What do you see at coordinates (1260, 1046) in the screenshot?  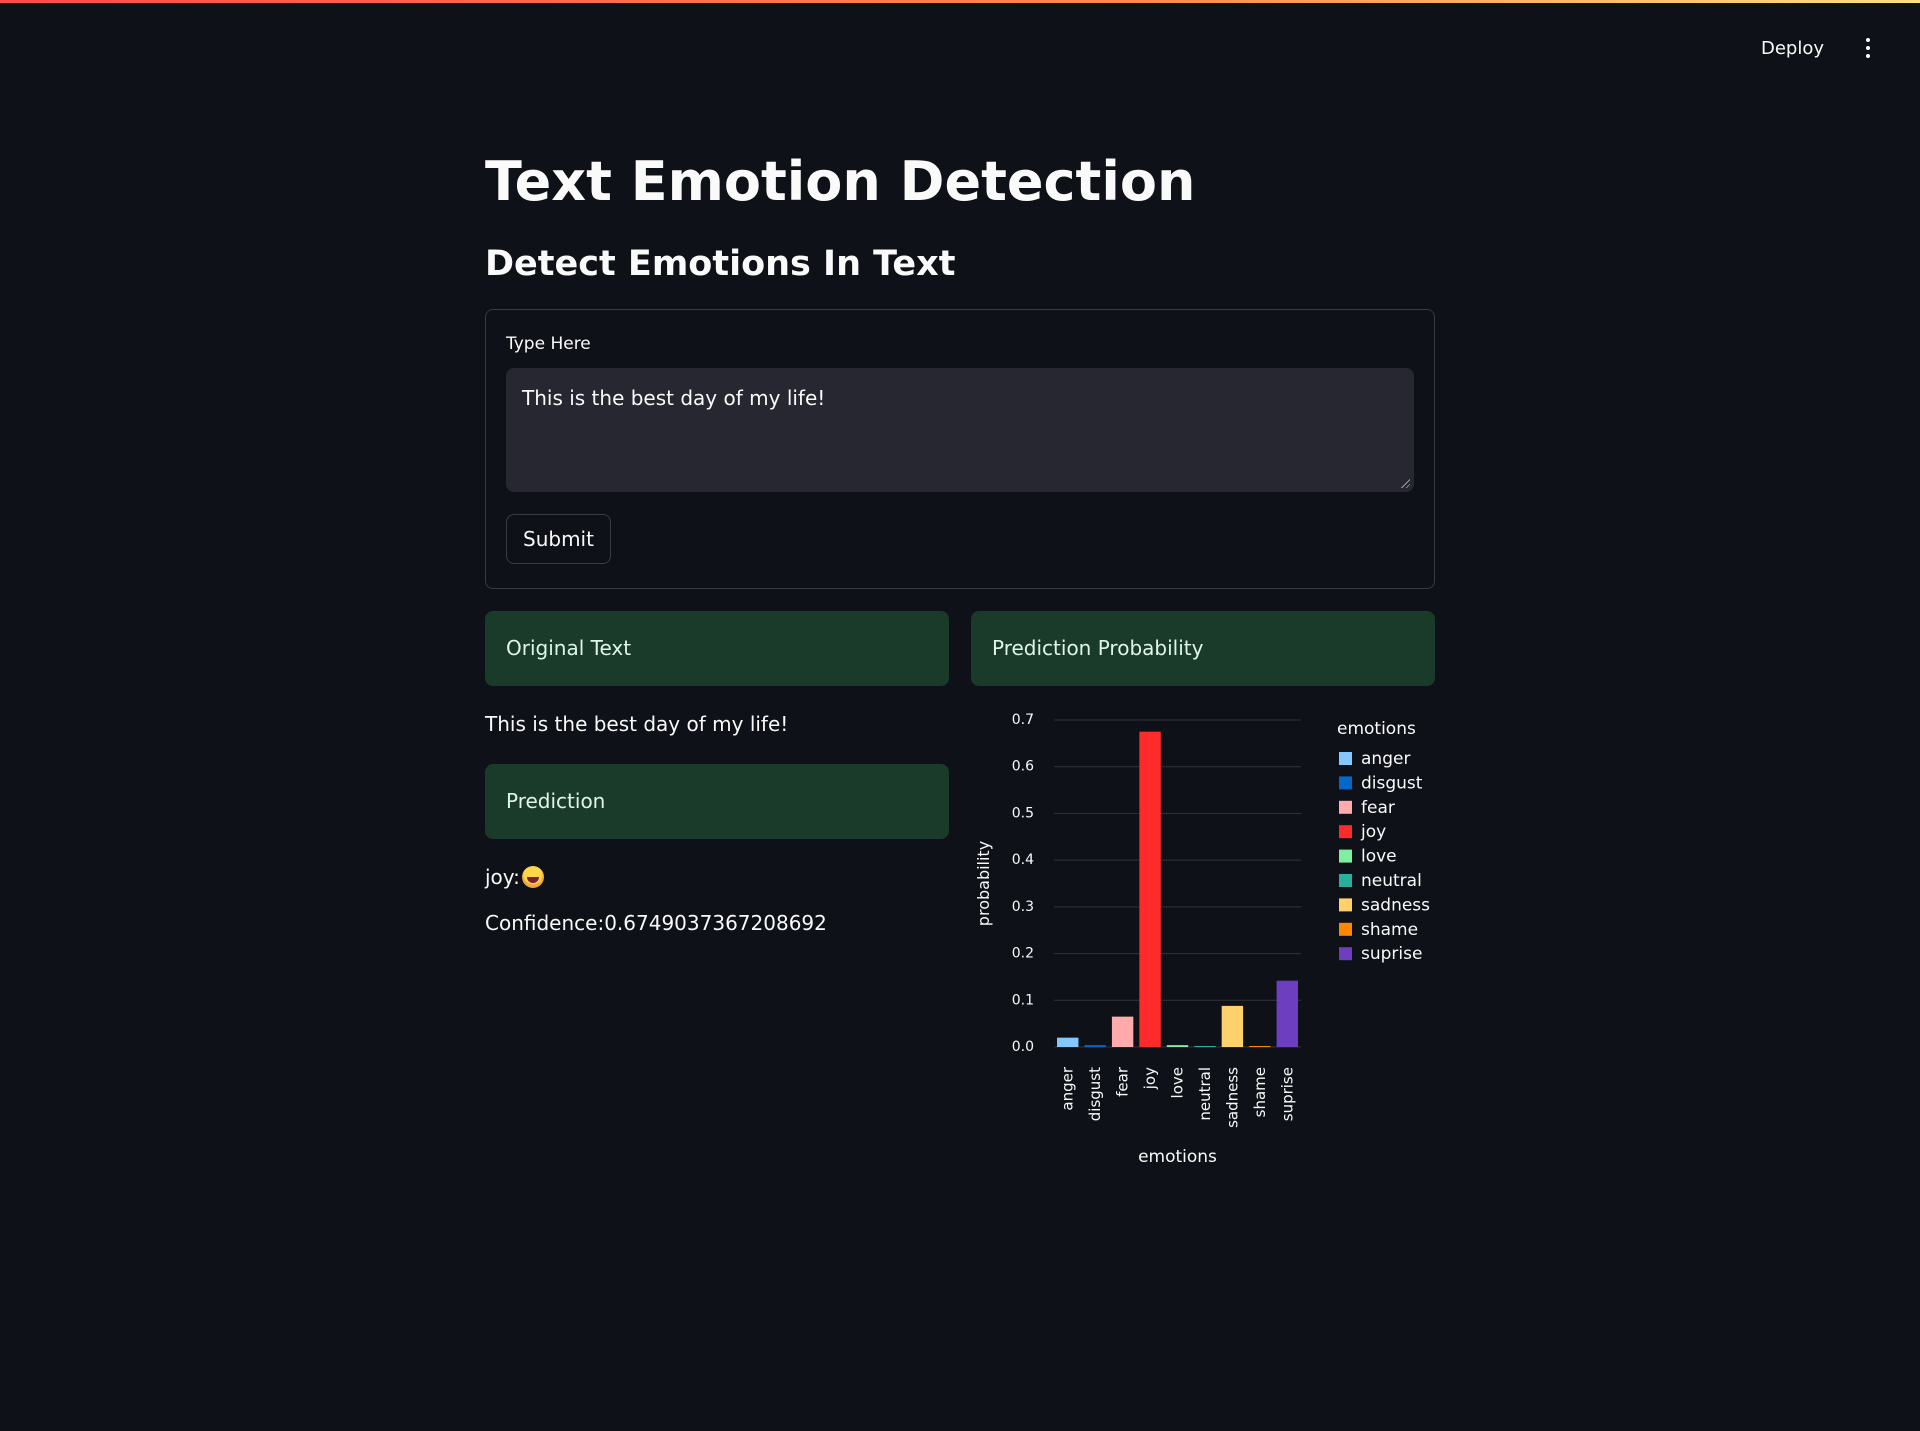 I see `bar-shame` at bounding box center [1260, 1046].